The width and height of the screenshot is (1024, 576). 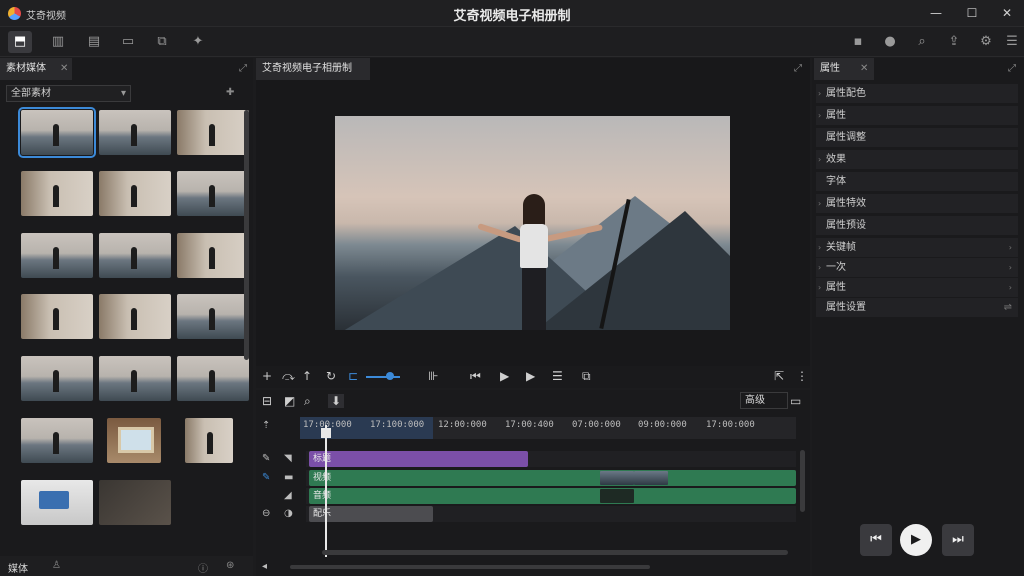 What do you see at coordinates (532, 223) in the screenshot?
I see `preview-video` at bounding box center [532, 223].